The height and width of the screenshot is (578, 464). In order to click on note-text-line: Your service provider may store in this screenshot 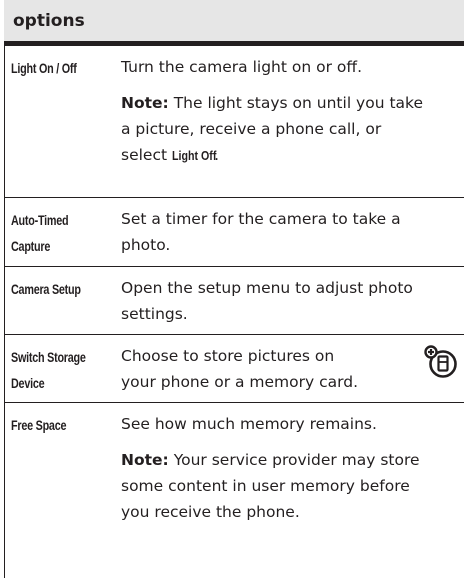, I will do `click(296, 460)`.